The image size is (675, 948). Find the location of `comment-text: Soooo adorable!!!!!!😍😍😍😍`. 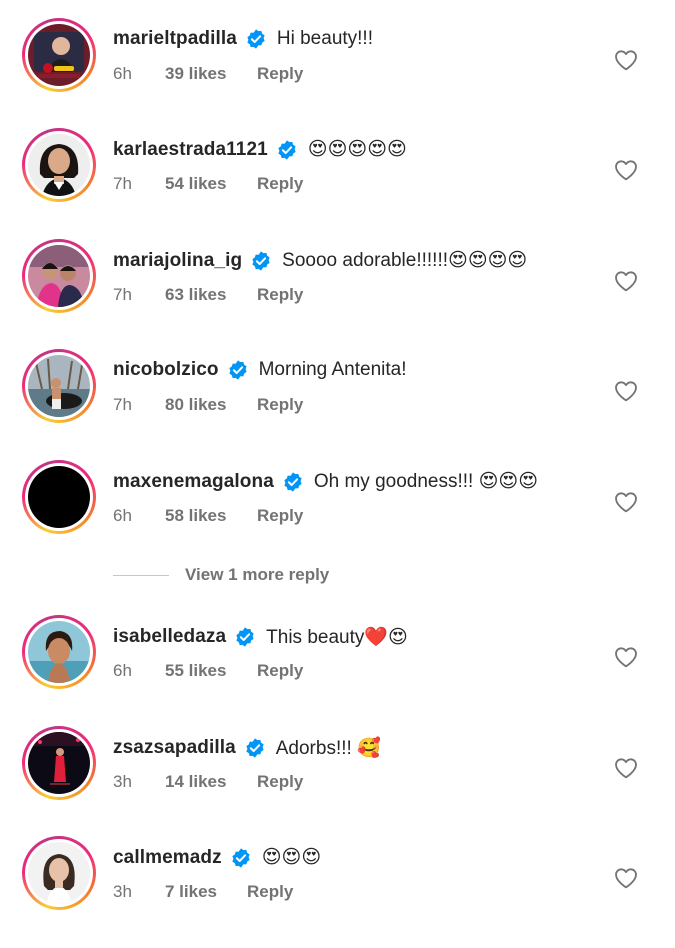

comment-text: Soooo adorable!!!!!!😍😍😍😍 is located at coordinates (405, 260).